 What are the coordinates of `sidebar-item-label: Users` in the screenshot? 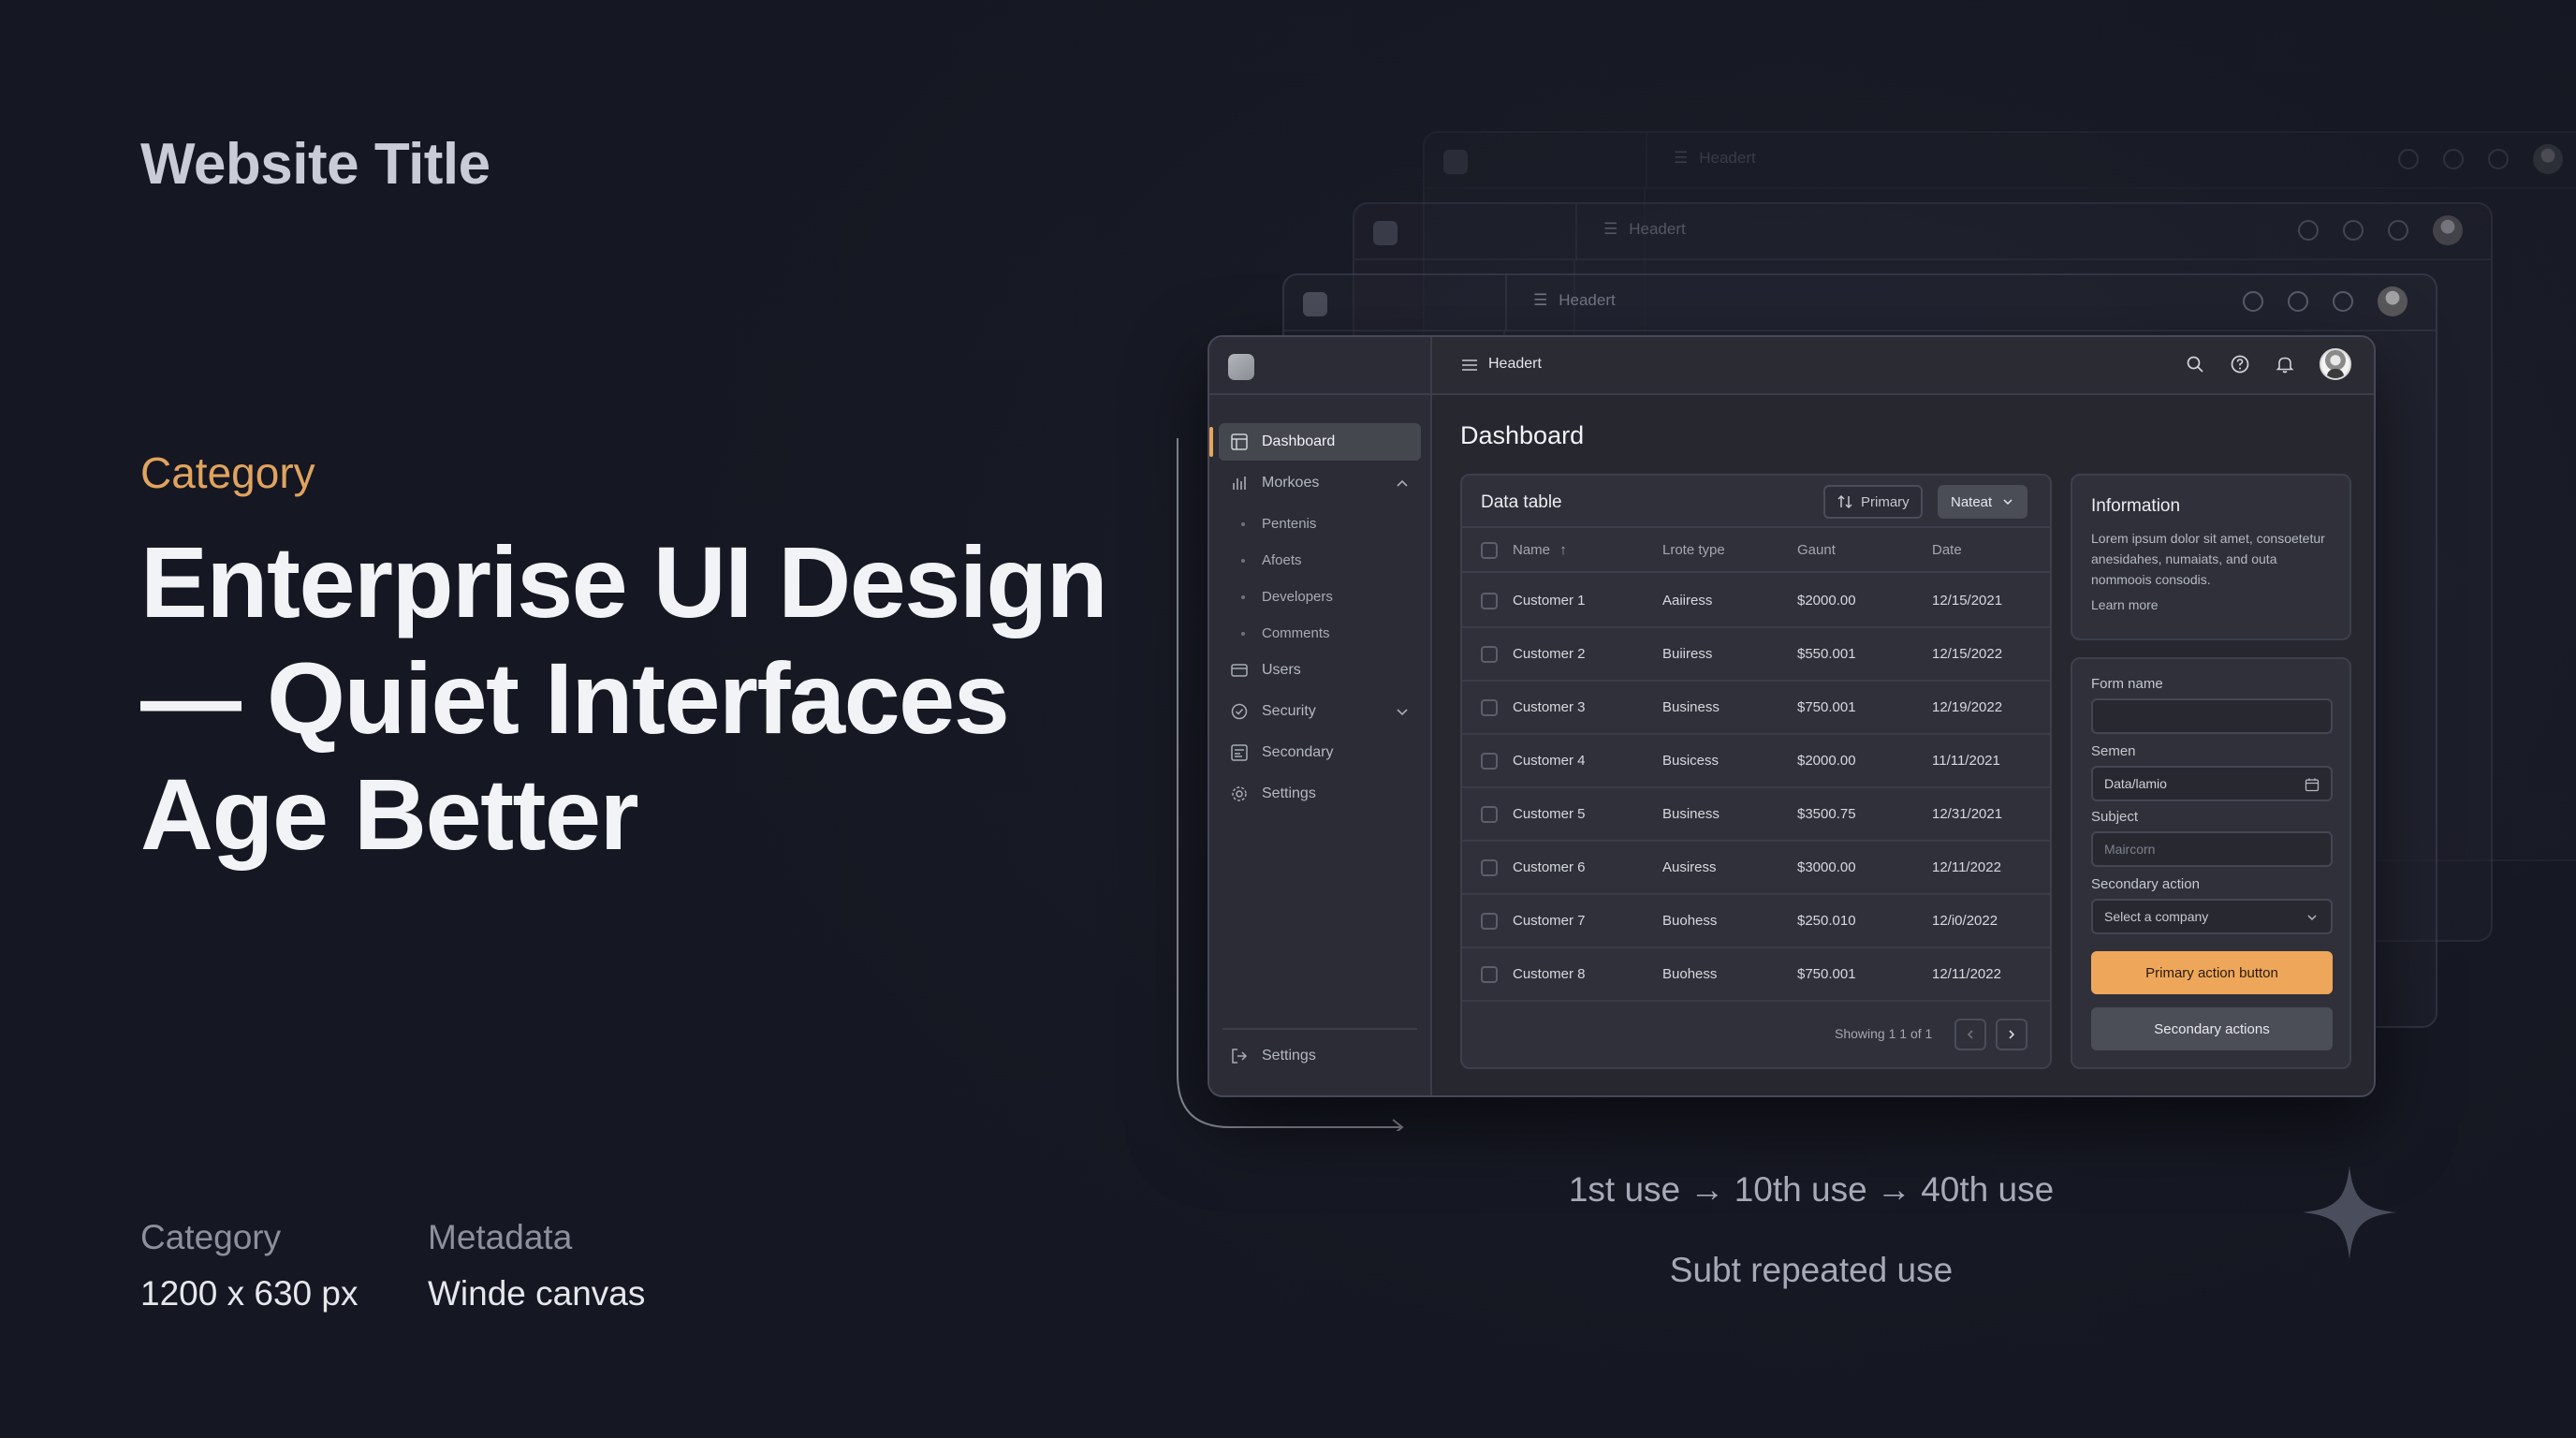 It's located at (1281, 670).